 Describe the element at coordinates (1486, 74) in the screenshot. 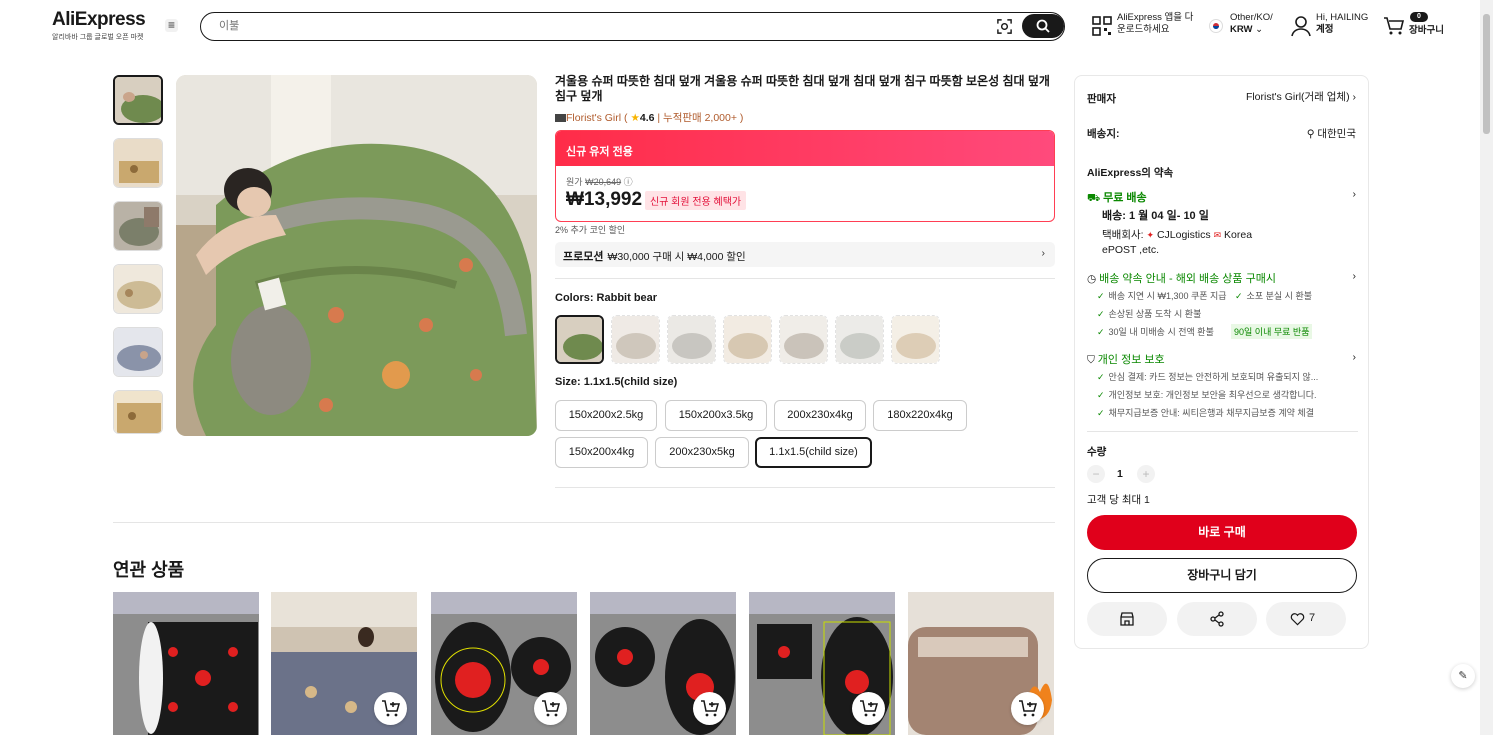

I see `scrollbar-thumb` at that location.